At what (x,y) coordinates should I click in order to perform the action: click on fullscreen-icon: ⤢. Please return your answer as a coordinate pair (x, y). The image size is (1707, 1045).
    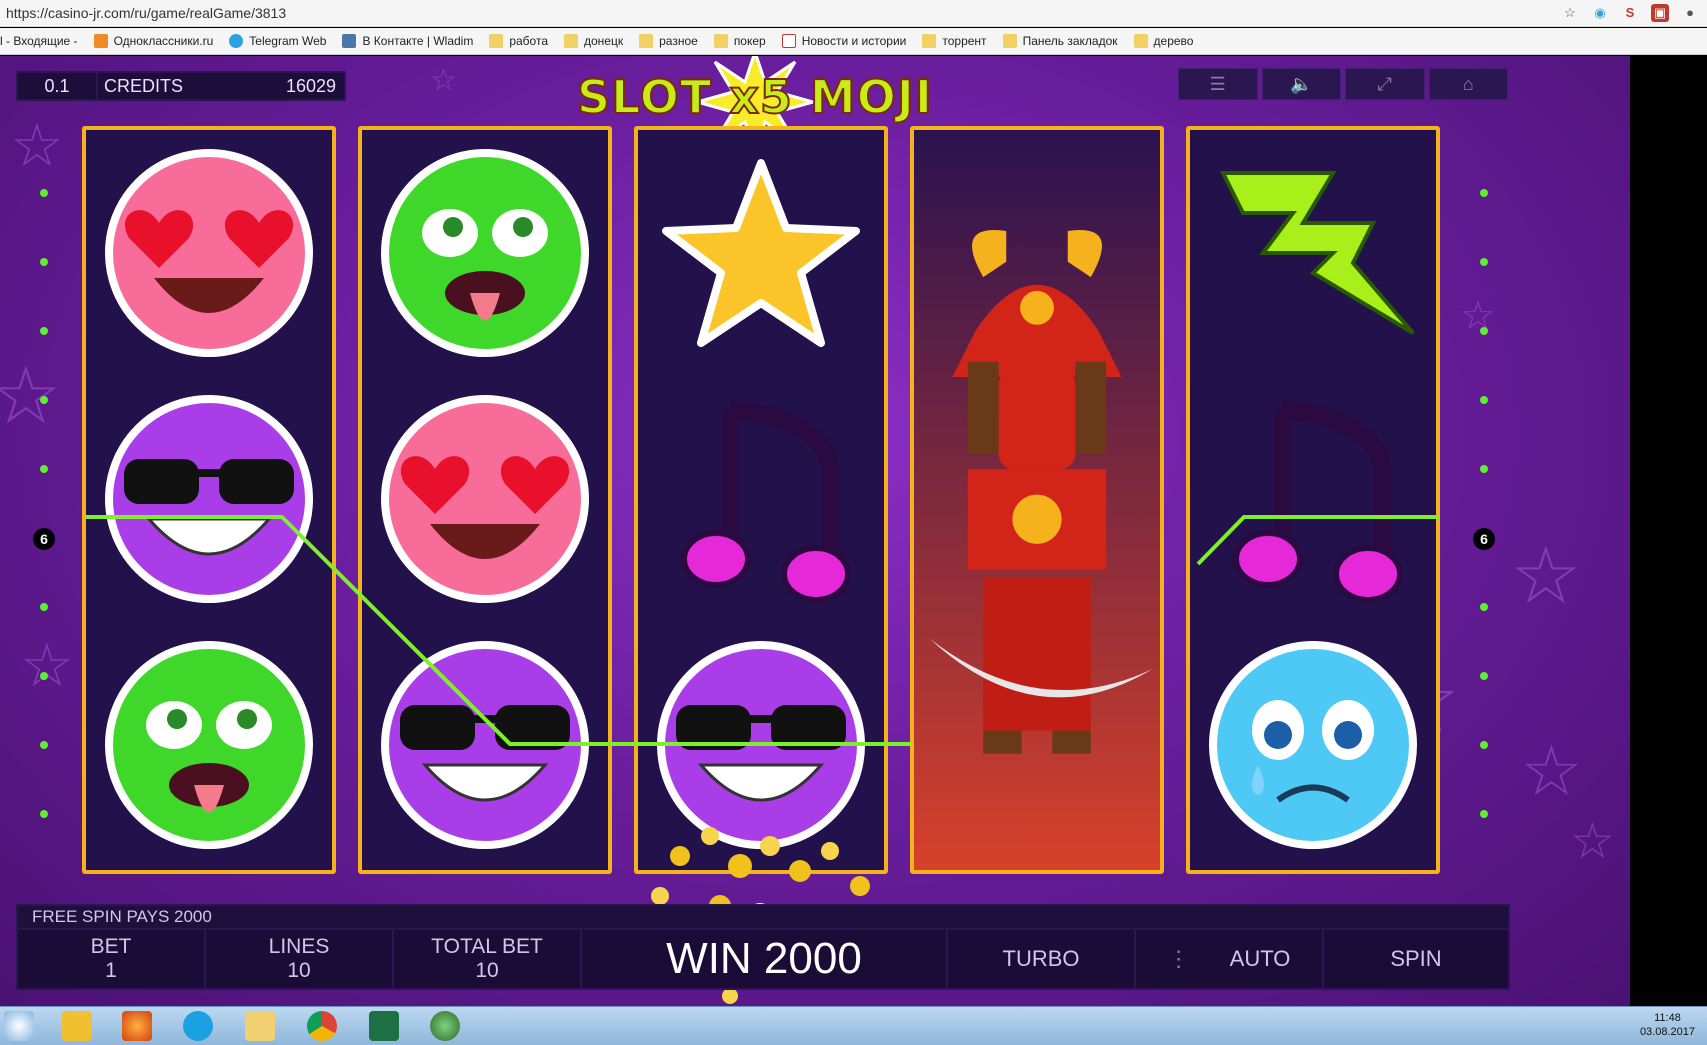
    Looking at the image, I should click on (1385, 84).